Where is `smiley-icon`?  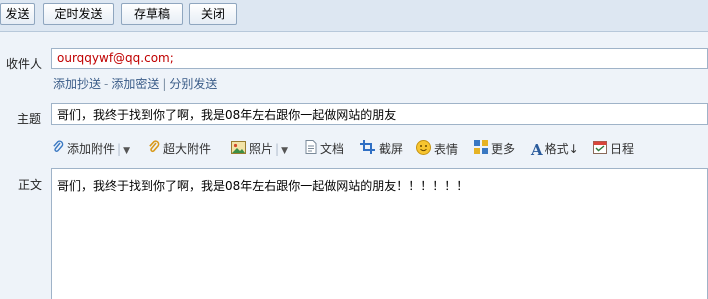 smiley-icon is located at coordinates (423, 150).